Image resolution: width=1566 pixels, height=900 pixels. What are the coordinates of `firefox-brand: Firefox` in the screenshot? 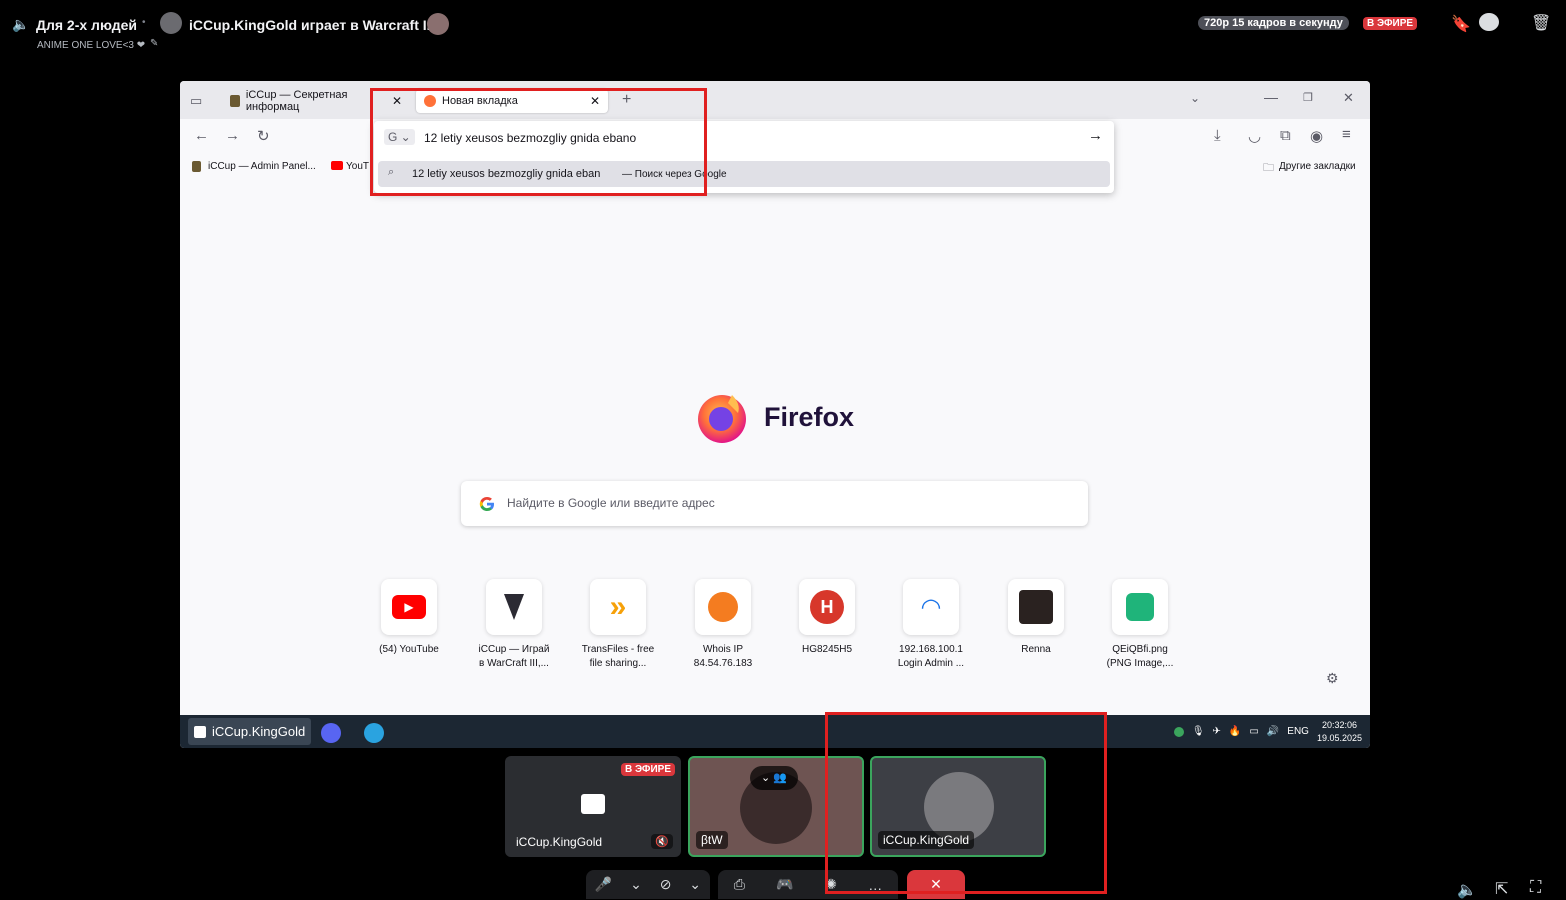 It's located at (774, 417).